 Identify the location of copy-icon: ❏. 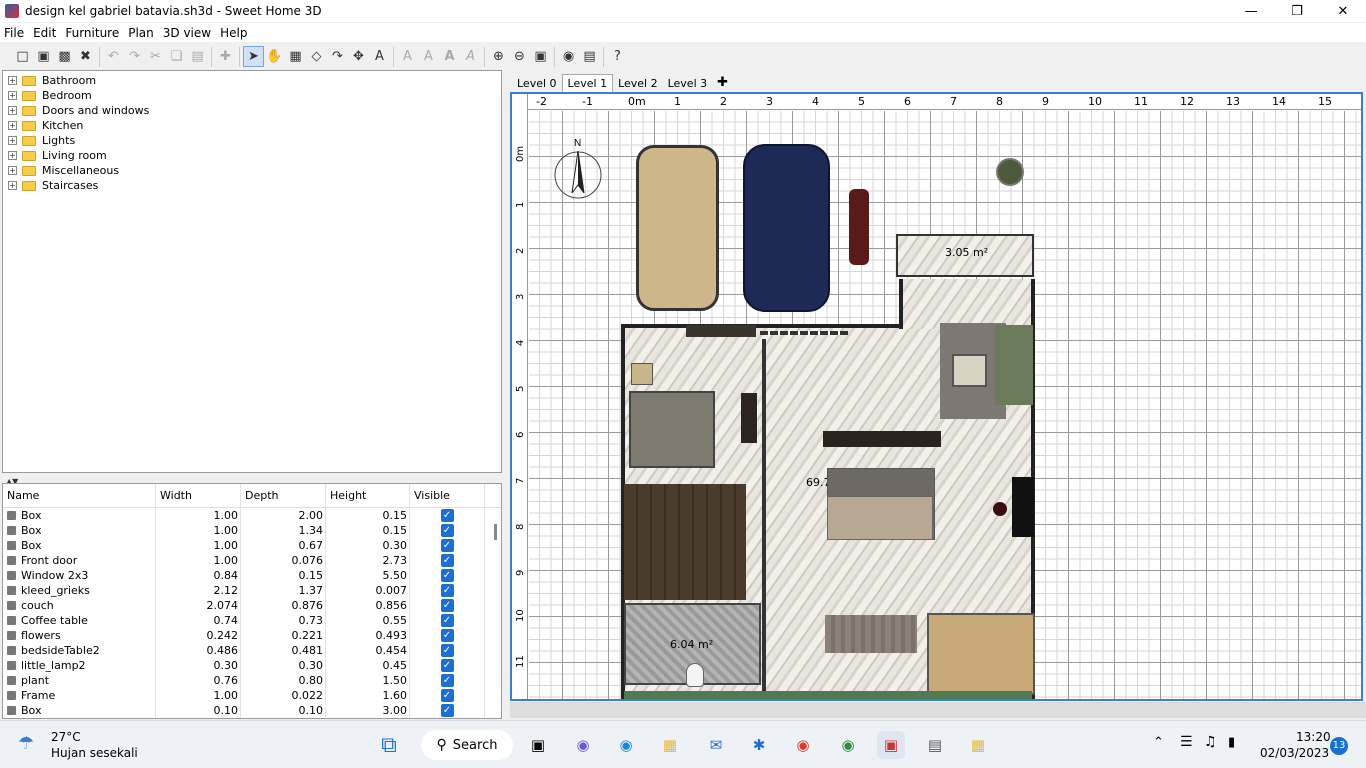
(176, 56).